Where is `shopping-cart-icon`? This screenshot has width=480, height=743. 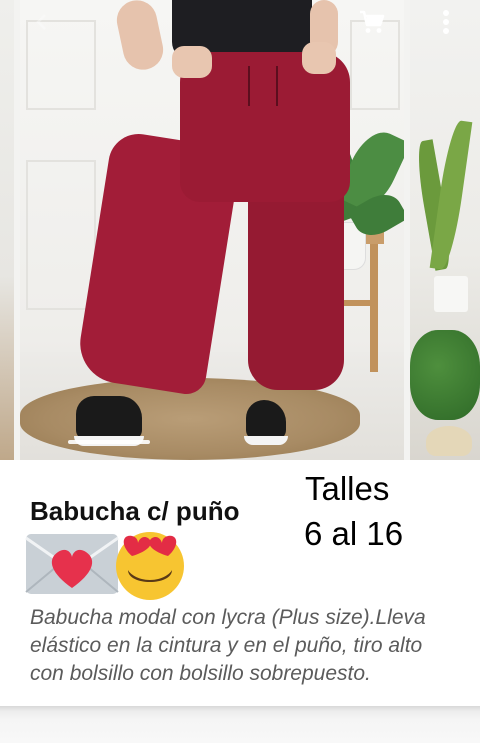
shopping-cart-icon is located at coordinates (372, 21).